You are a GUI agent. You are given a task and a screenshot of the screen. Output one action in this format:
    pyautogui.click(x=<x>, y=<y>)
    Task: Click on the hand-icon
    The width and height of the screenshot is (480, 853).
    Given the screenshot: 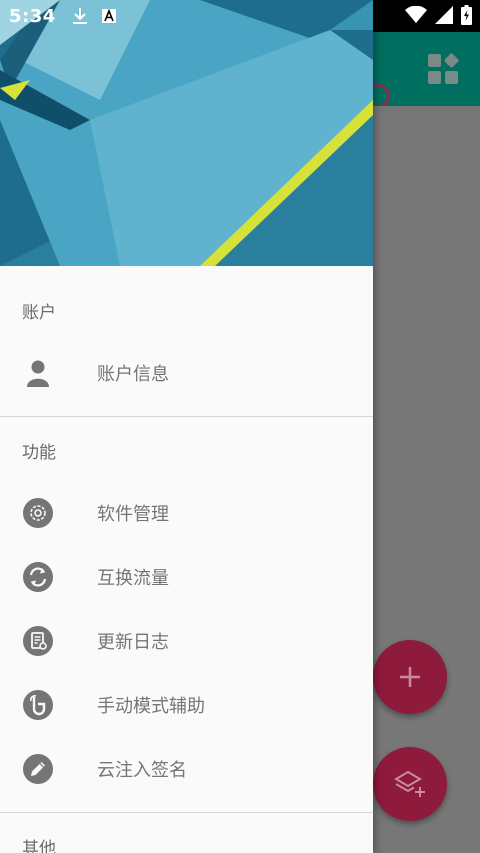 What is the action you would take?
    pyautogui.click(x=38, y=705)
    